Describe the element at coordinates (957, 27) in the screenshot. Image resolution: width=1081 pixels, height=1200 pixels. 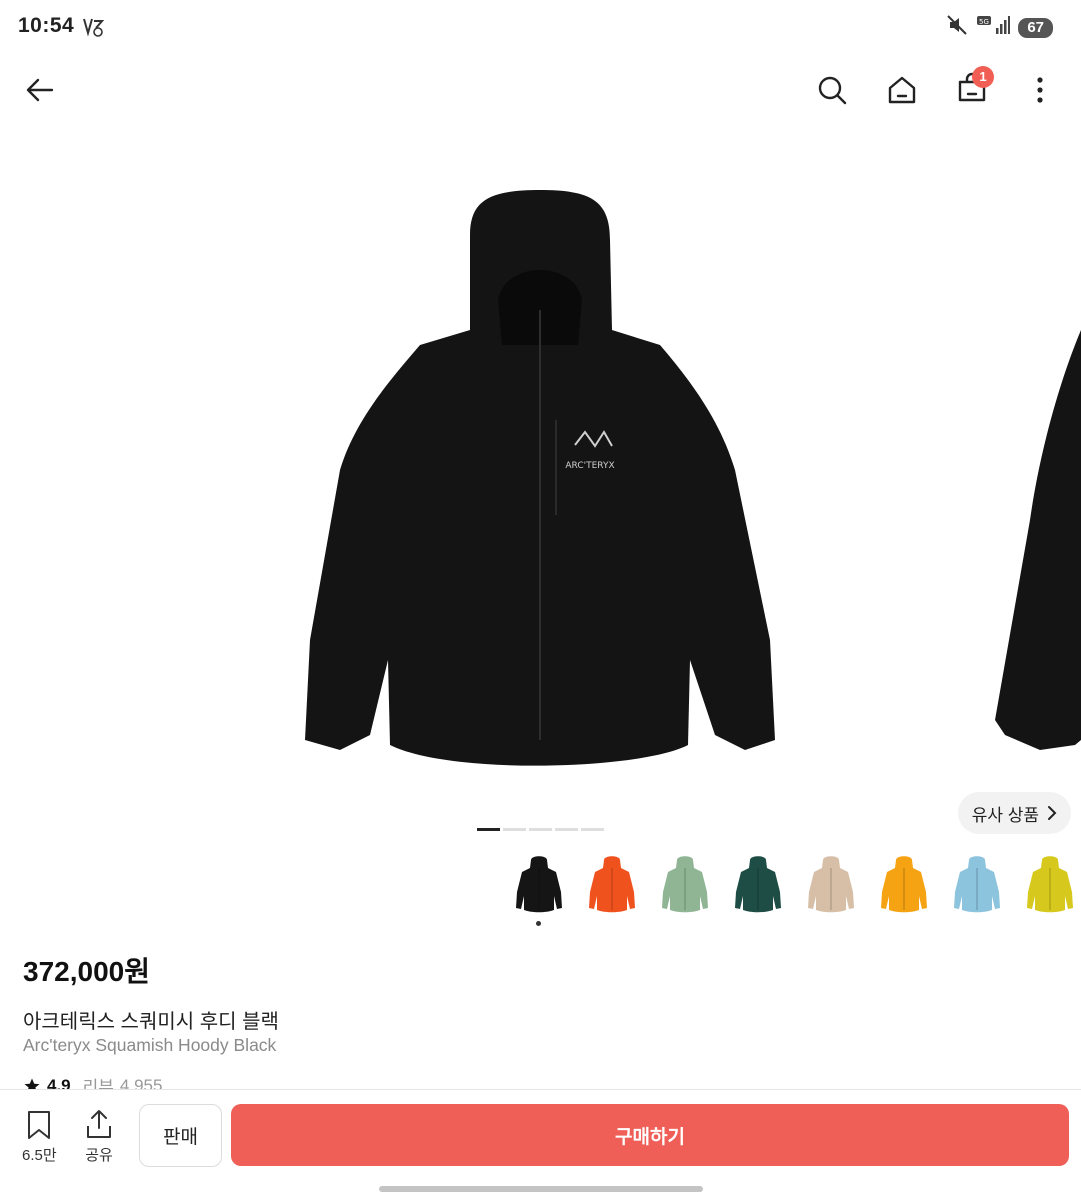
I see `mute-icon` at that location.